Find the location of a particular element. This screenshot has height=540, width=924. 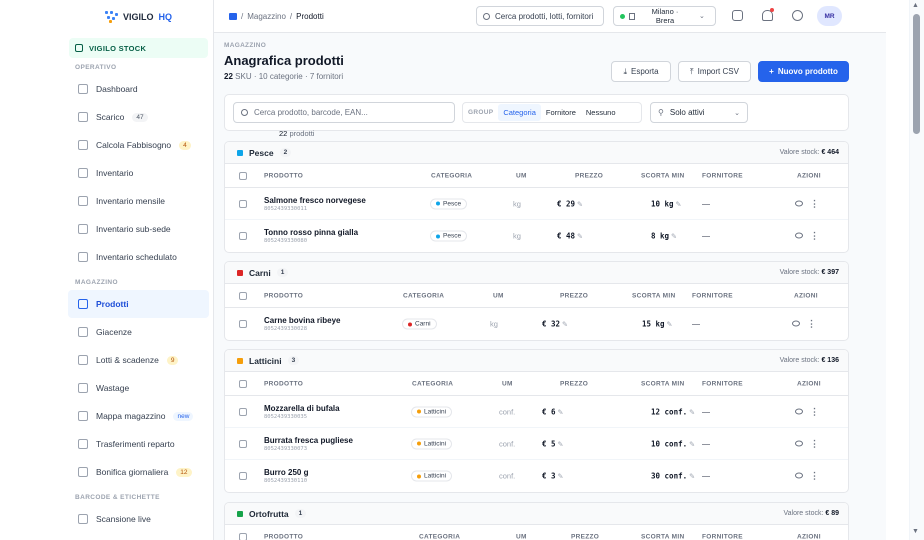

scroll-down-icon: ▼ is located at coordinates (915, 531).